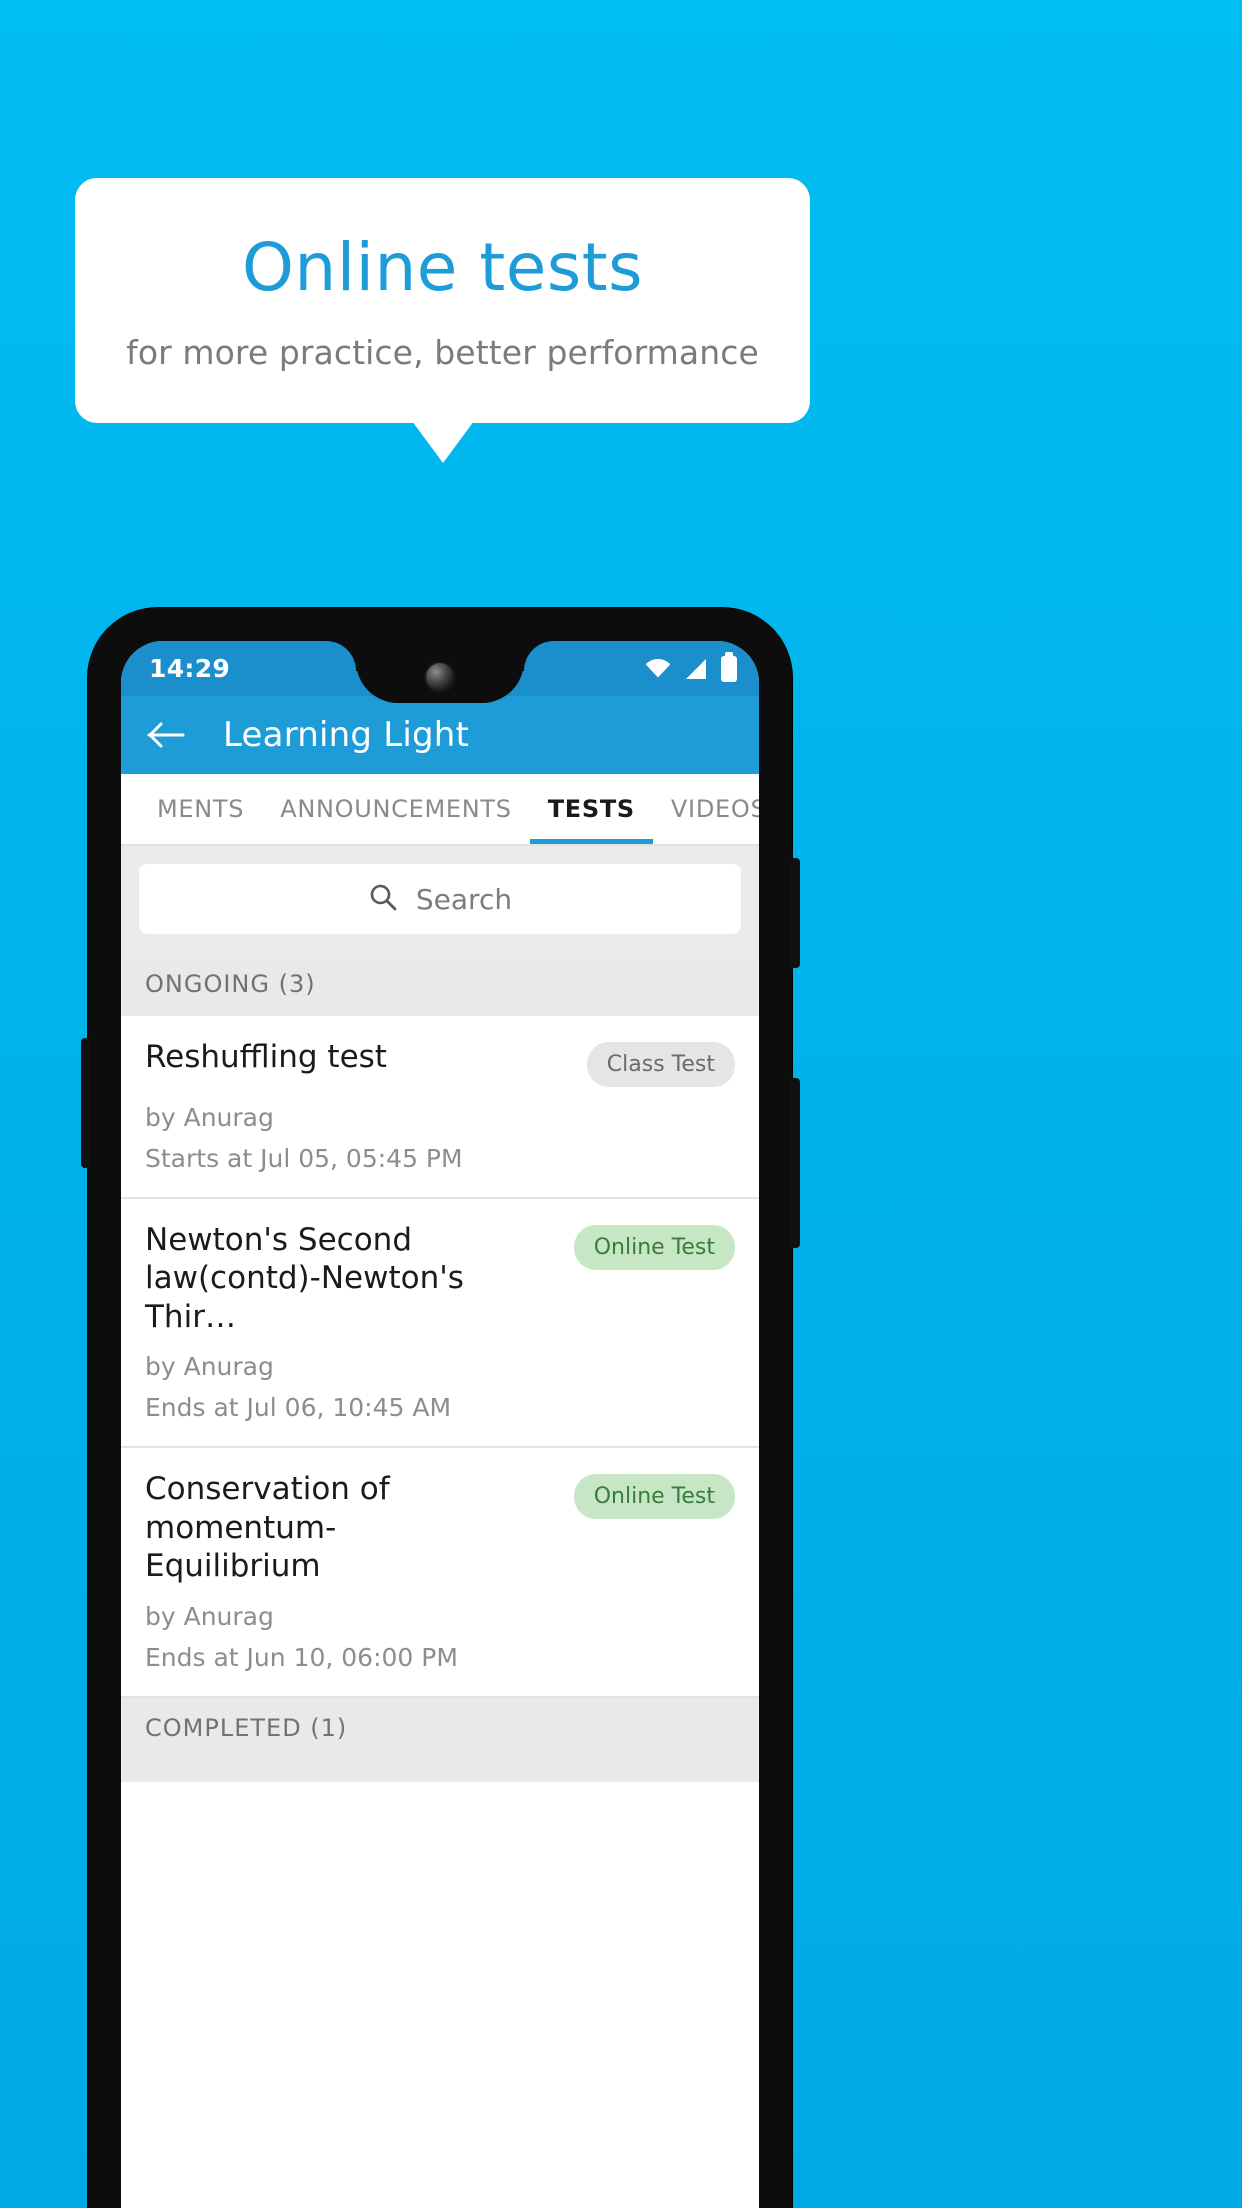 Image resolution: width=1242 pixels, height=2208 pixels. What do you see at coordinates (440, 985) in the screenshot?
I see `section-header-ongoing: ONGOING (3)` at bounding box center [440, 985].